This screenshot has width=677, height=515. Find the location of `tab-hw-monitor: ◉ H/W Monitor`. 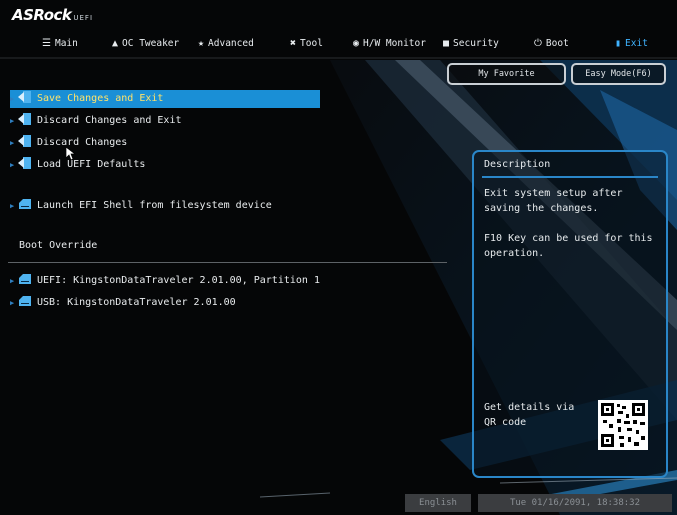

tab-hw-monitor: ◉ H/W Monitor is located at coordinates (389, 44).